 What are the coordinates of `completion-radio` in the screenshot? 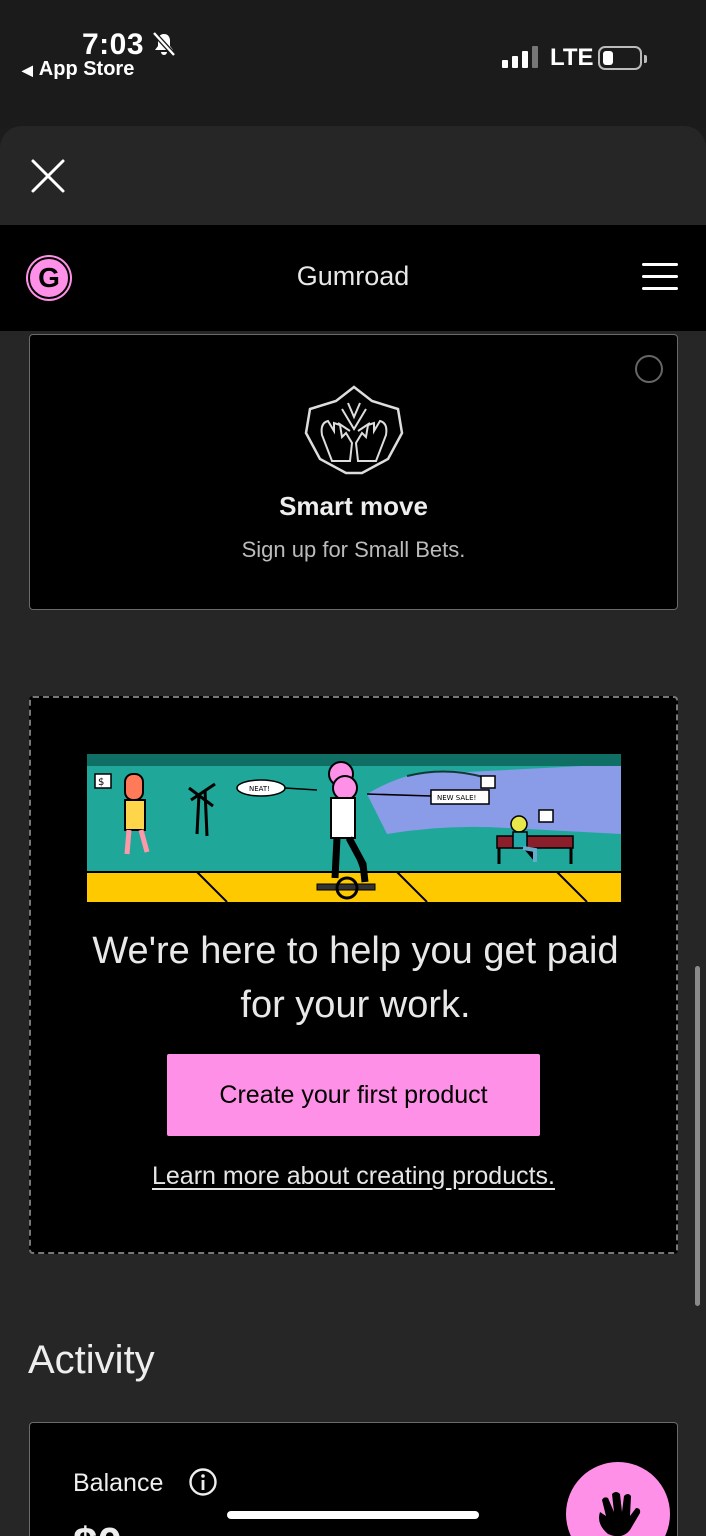 It's located at (649, 369).